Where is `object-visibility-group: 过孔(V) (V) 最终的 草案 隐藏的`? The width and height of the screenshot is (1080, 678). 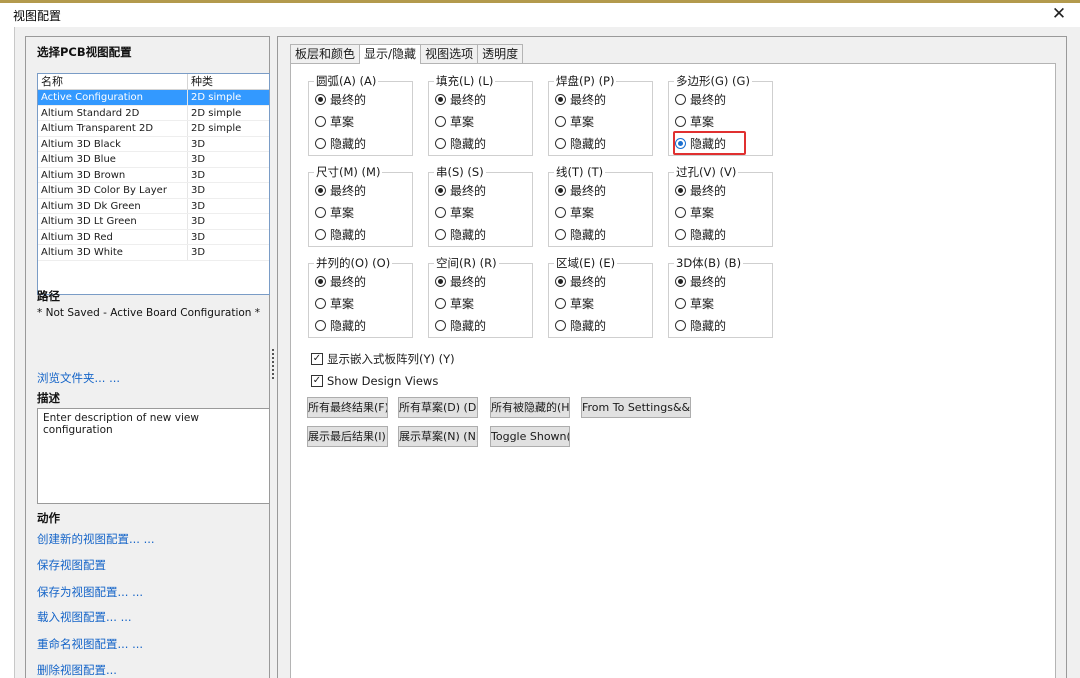 object-visibility-group: 过孔(V) (V) 最终的 草案 隐藏的 is located at coordinates (720, 205).